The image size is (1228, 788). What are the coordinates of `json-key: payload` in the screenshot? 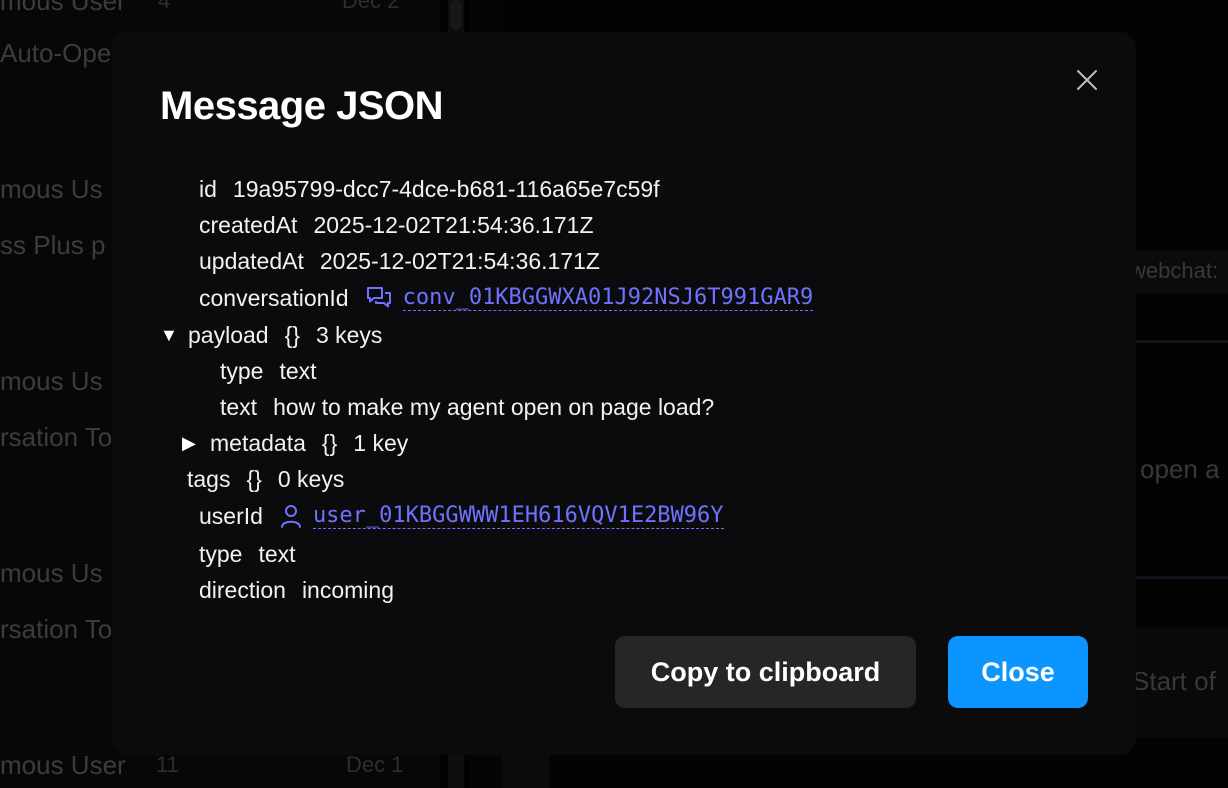 It's located at (228, 334).